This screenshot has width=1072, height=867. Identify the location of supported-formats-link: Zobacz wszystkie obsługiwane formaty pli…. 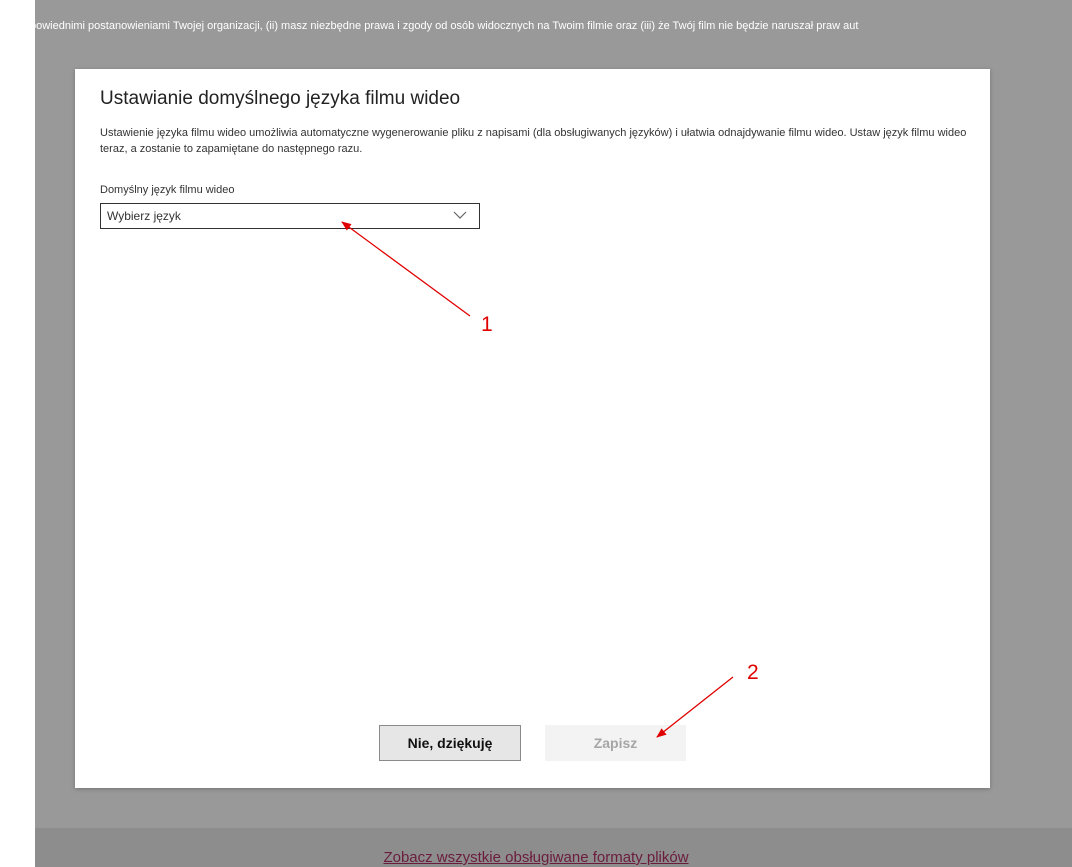
(536, 858).